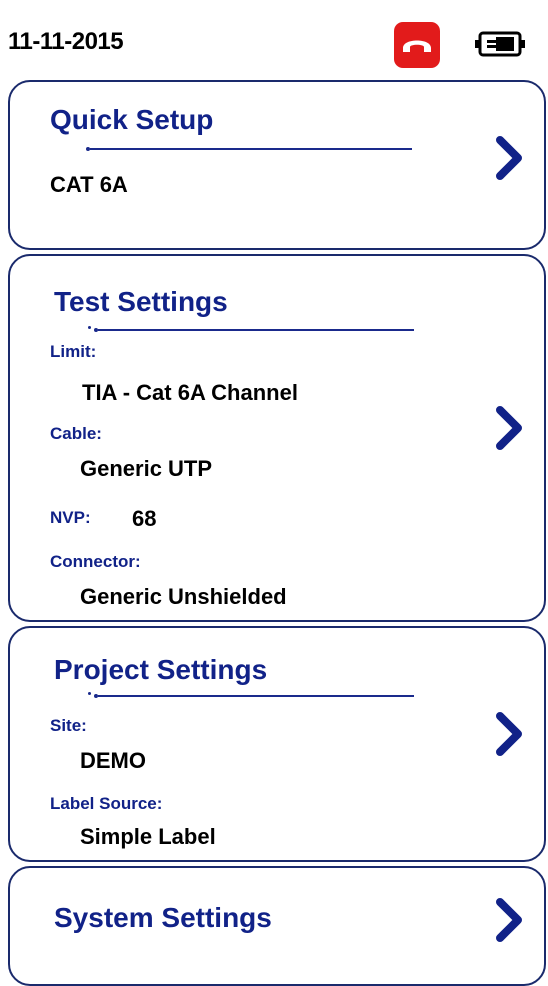 This screenshot has height=986, width=548. I want to click on call-end-icon, so click(417, 45).